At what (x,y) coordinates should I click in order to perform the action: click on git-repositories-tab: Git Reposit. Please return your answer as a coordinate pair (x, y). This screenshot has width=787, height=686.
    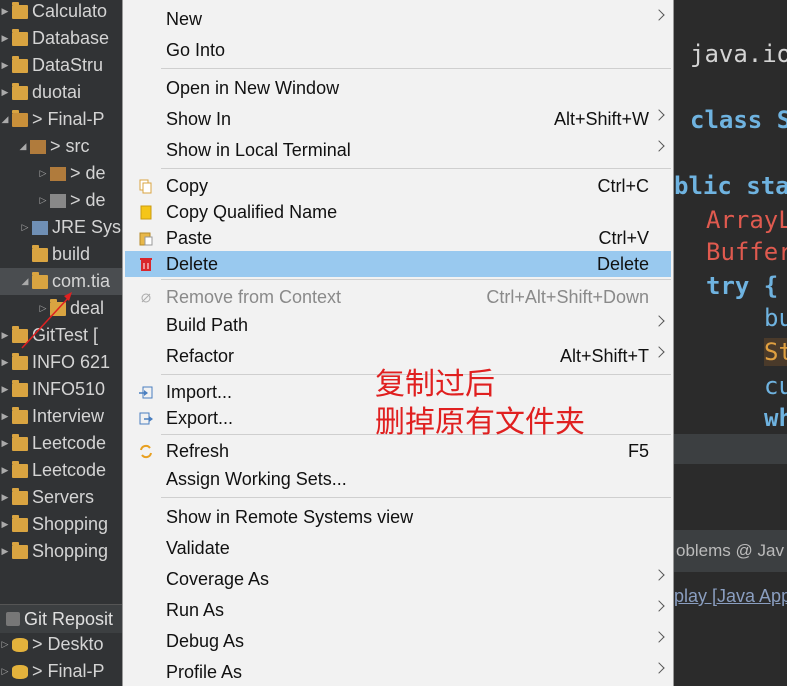
    Looking at the image, I should click on (61, 618).